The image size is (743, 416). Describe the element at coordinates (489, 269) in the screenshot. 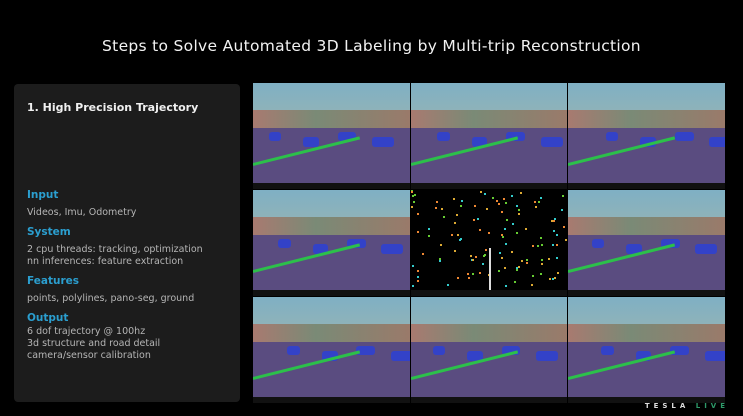

I see `trajectory-line` at that location.